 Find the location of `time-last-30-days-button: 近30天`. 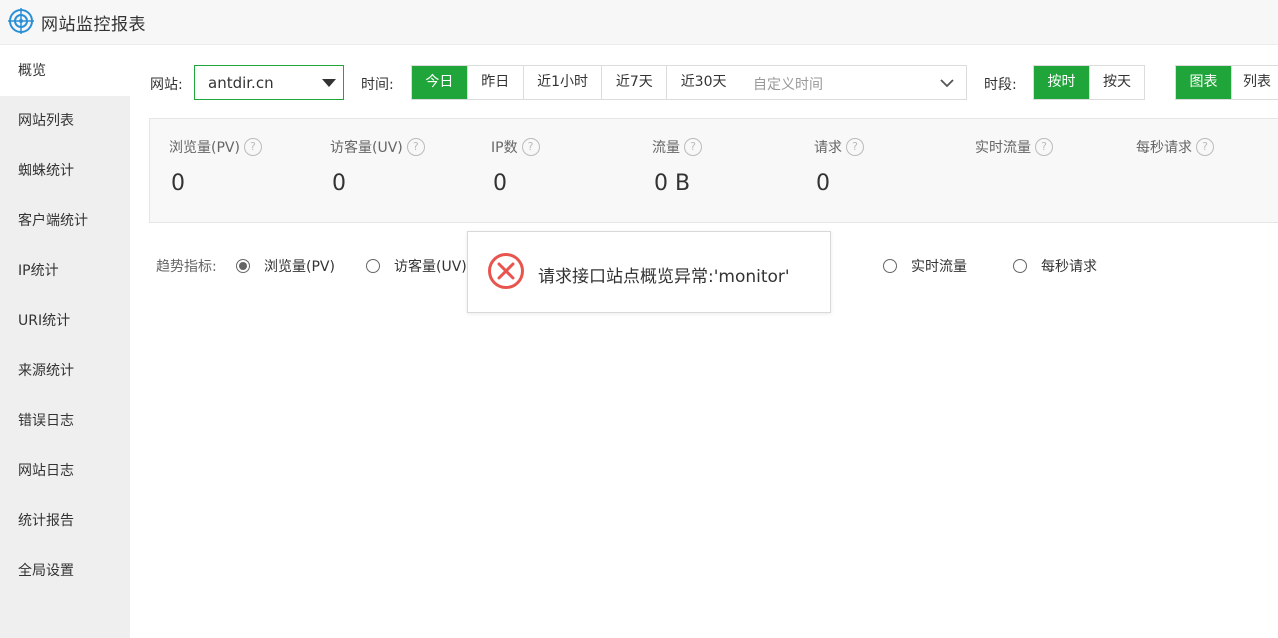

time-last-30-days-button: 近30天 is located at coordinates (704, 82).